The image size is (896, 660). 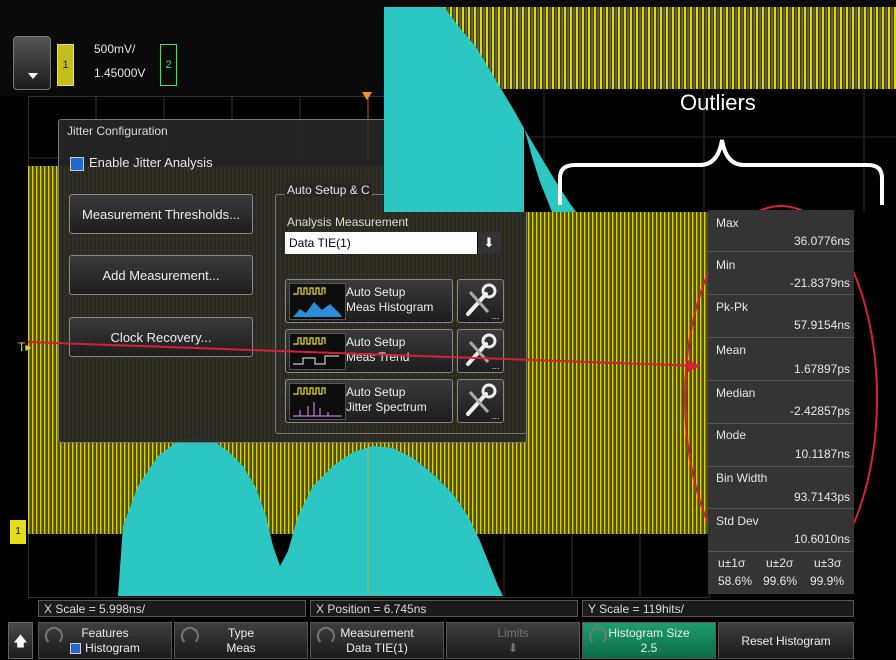 I want to click on histogram-checkbox, so click(x=76, y=649).